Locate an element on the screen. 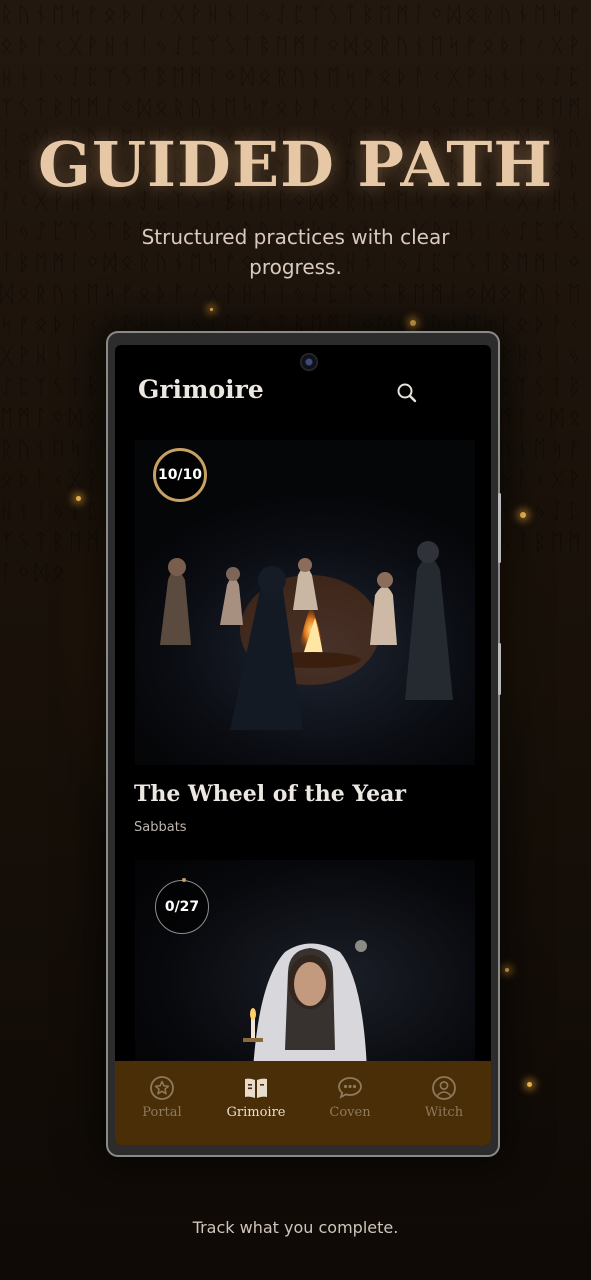 This screenshot has width=591, height=1280. bottom-navigation: Portal Grimoire Coven Witch is located at coordinates (303, 1103).